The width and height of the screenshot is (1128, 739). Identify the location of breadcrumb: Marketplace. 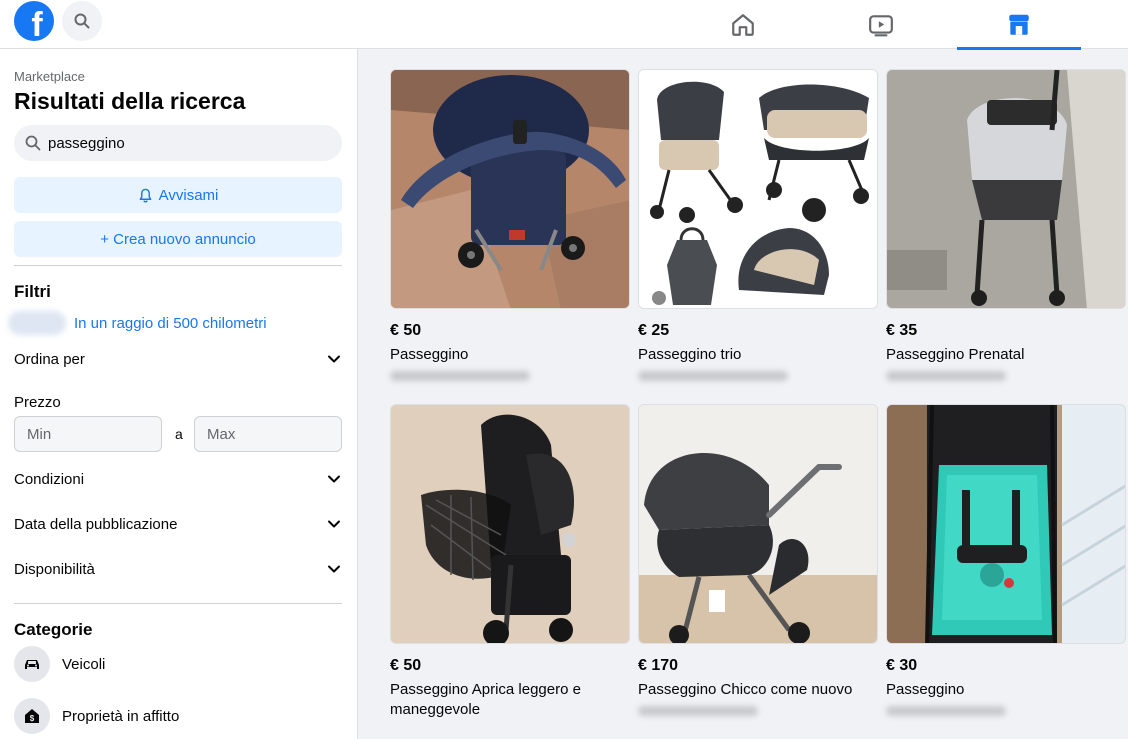
(49, 76).